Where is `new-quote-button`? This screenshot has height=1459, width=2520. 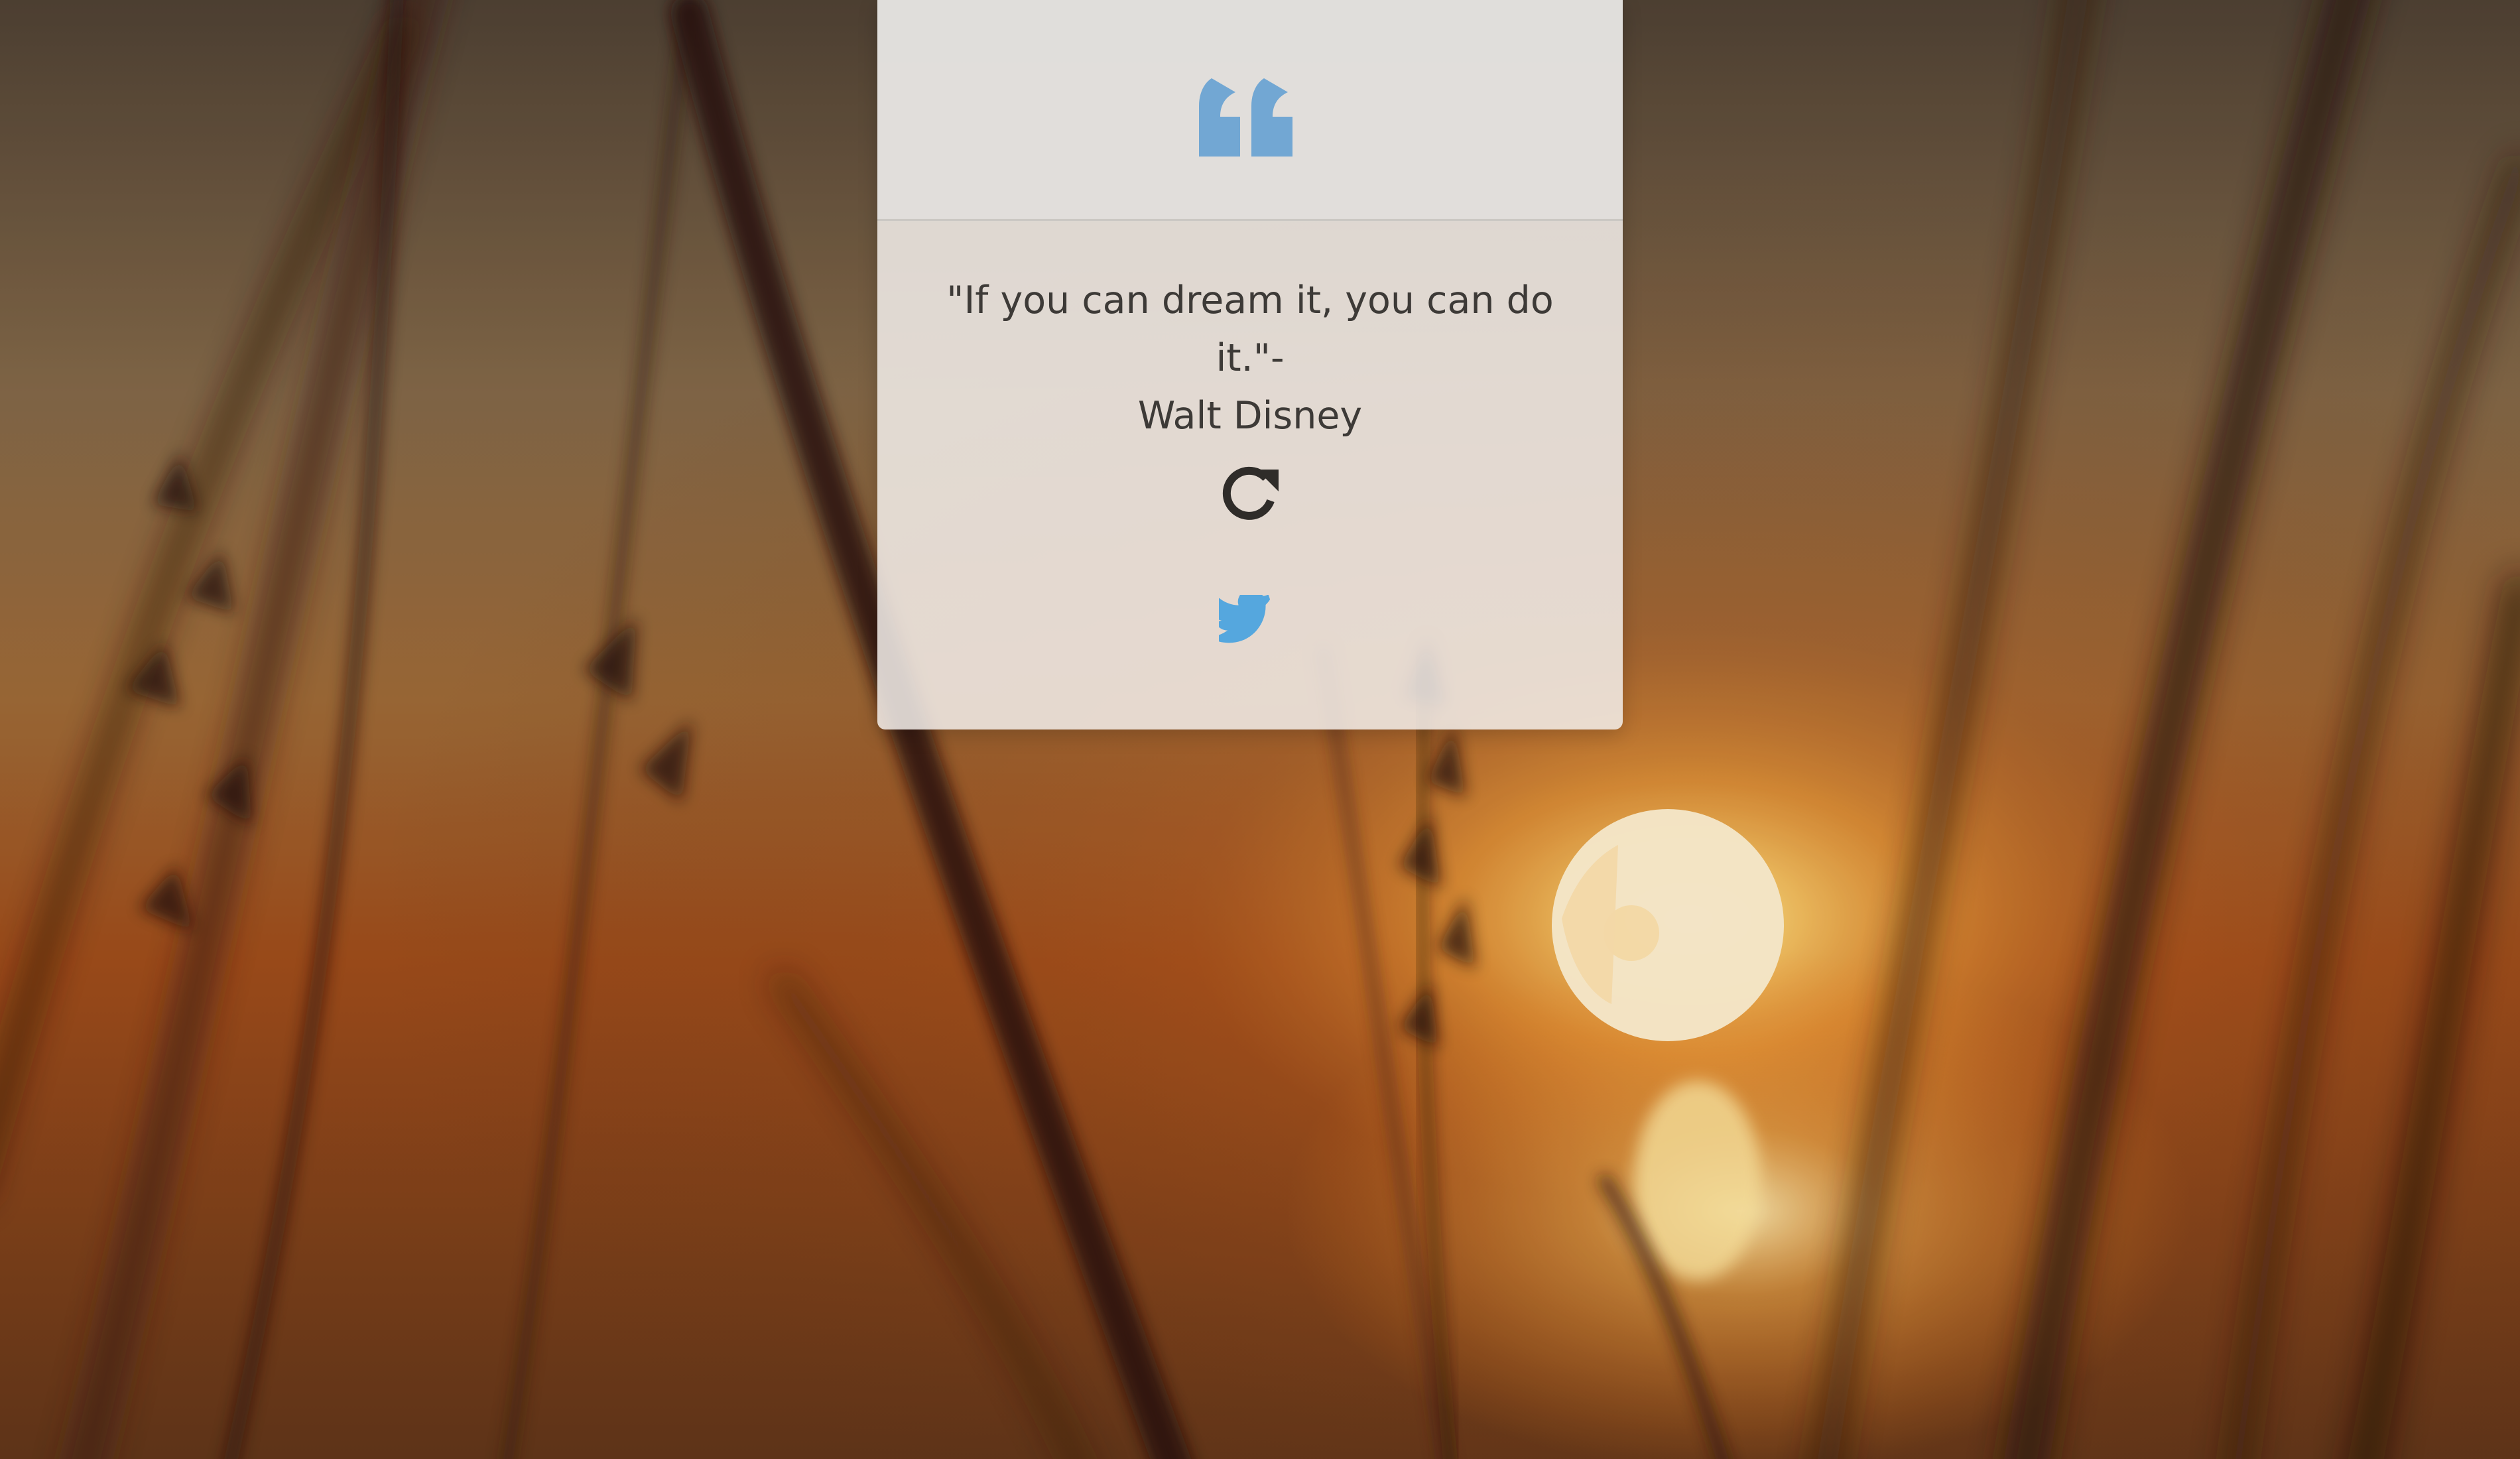
new-quote-button is located at coordinates (1250, 492).